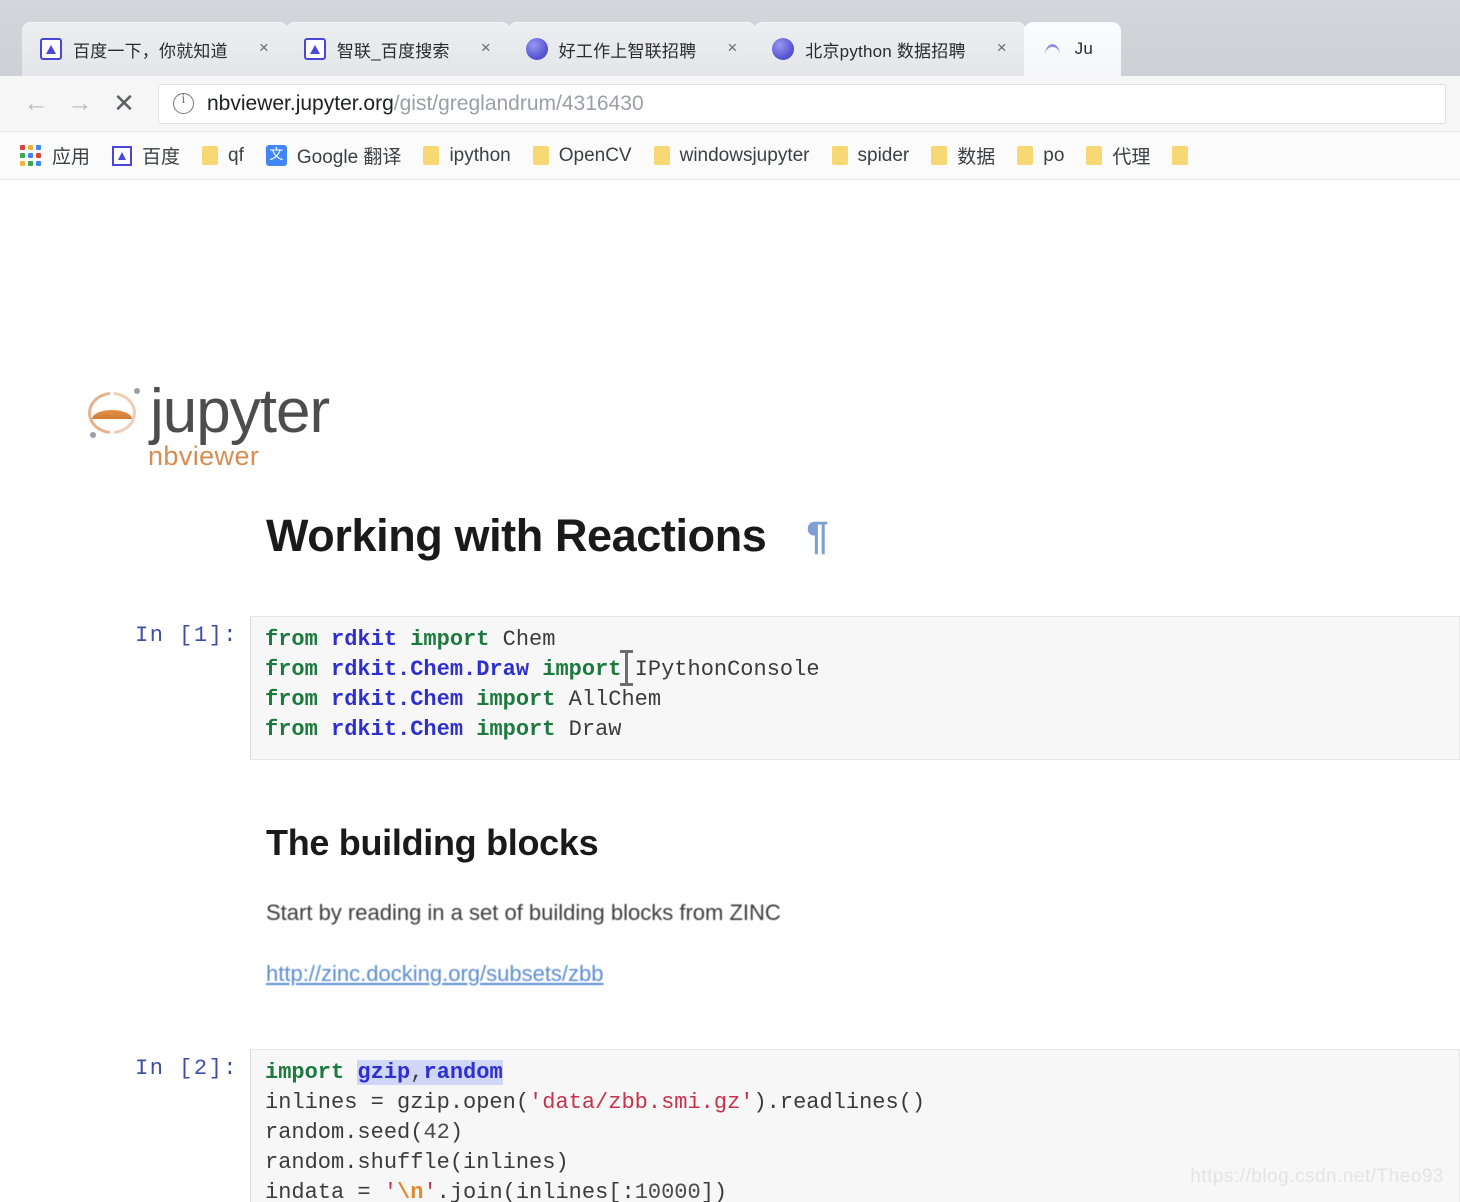 This screenshot has height=1202, width=1460. What do you see at coordinates (236, 155) in the screenshot?
I see `bookmark-label: qf` at bounding box center [236, 155].